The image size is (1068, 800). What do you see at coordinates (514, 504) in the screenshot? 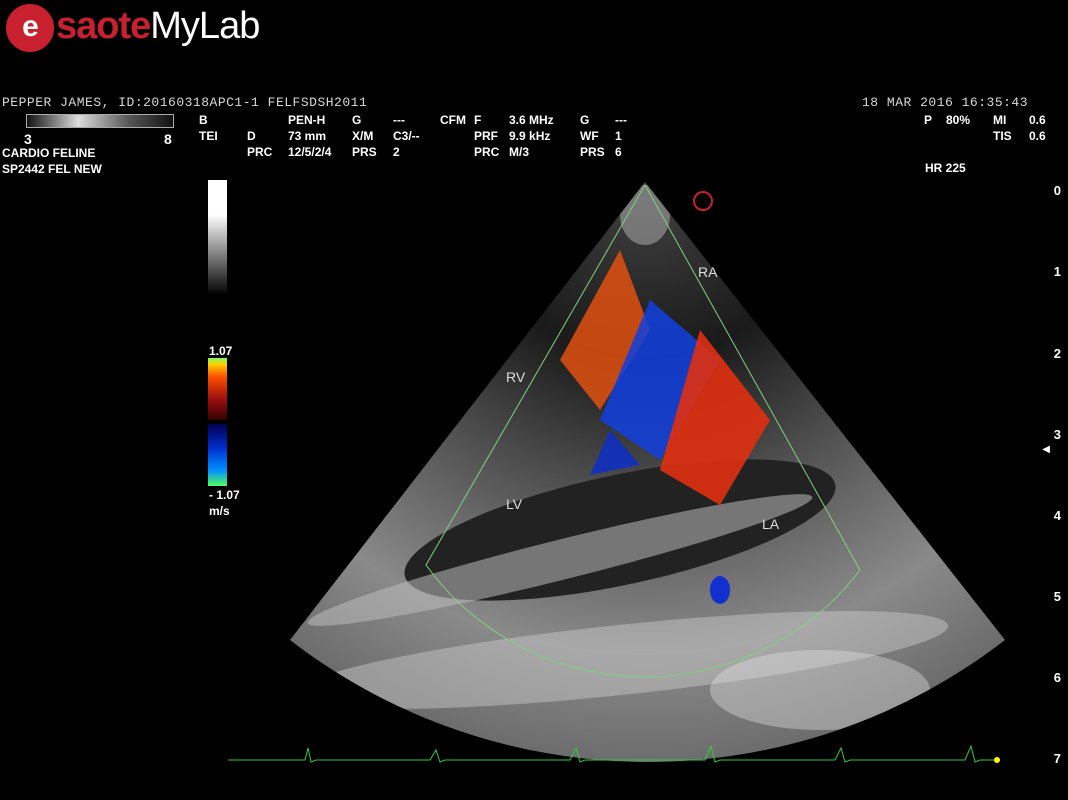
I see `label-lv: LV` at bounding box center [514, 504].